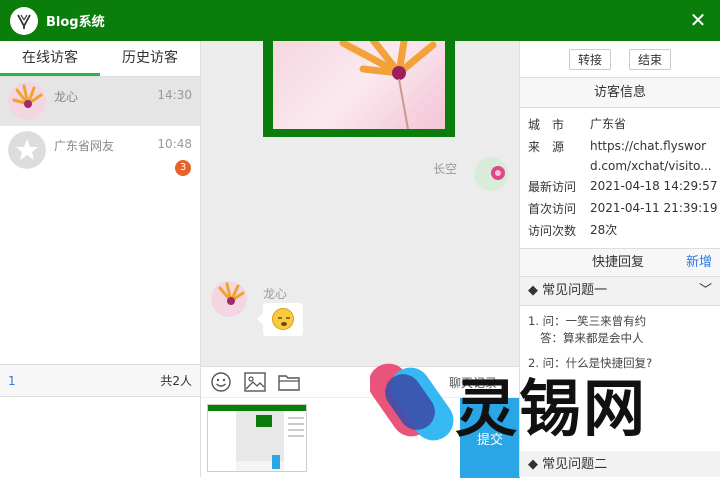 This screenshot has width=720, height=478. What do you see at coordinates (623, 186) in the screenshot?
I see `info-row: 最新访问 2021-04-18 14:29:57` at bounding box center [623, 186].